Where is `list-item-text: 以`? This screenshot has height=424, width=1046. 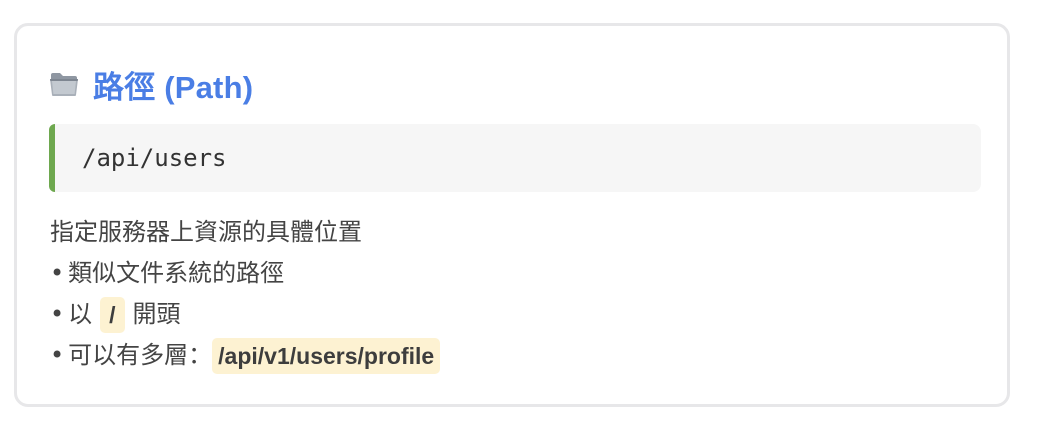 list-item-text: 以 is located at coordinates (80, 314).